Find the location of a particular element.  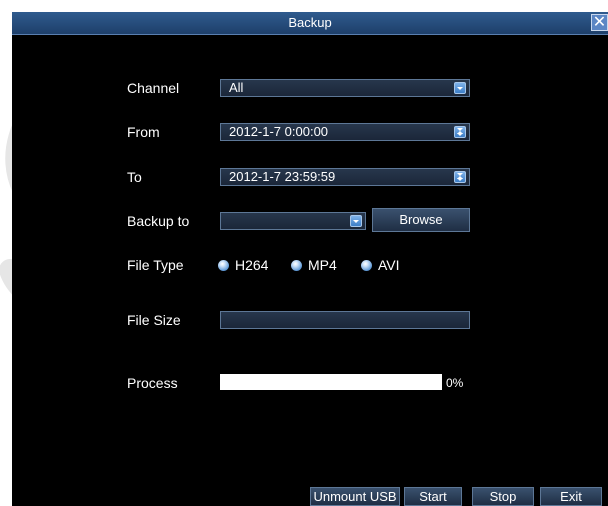

process-percent: 0% is located at coordinates (455, 383).